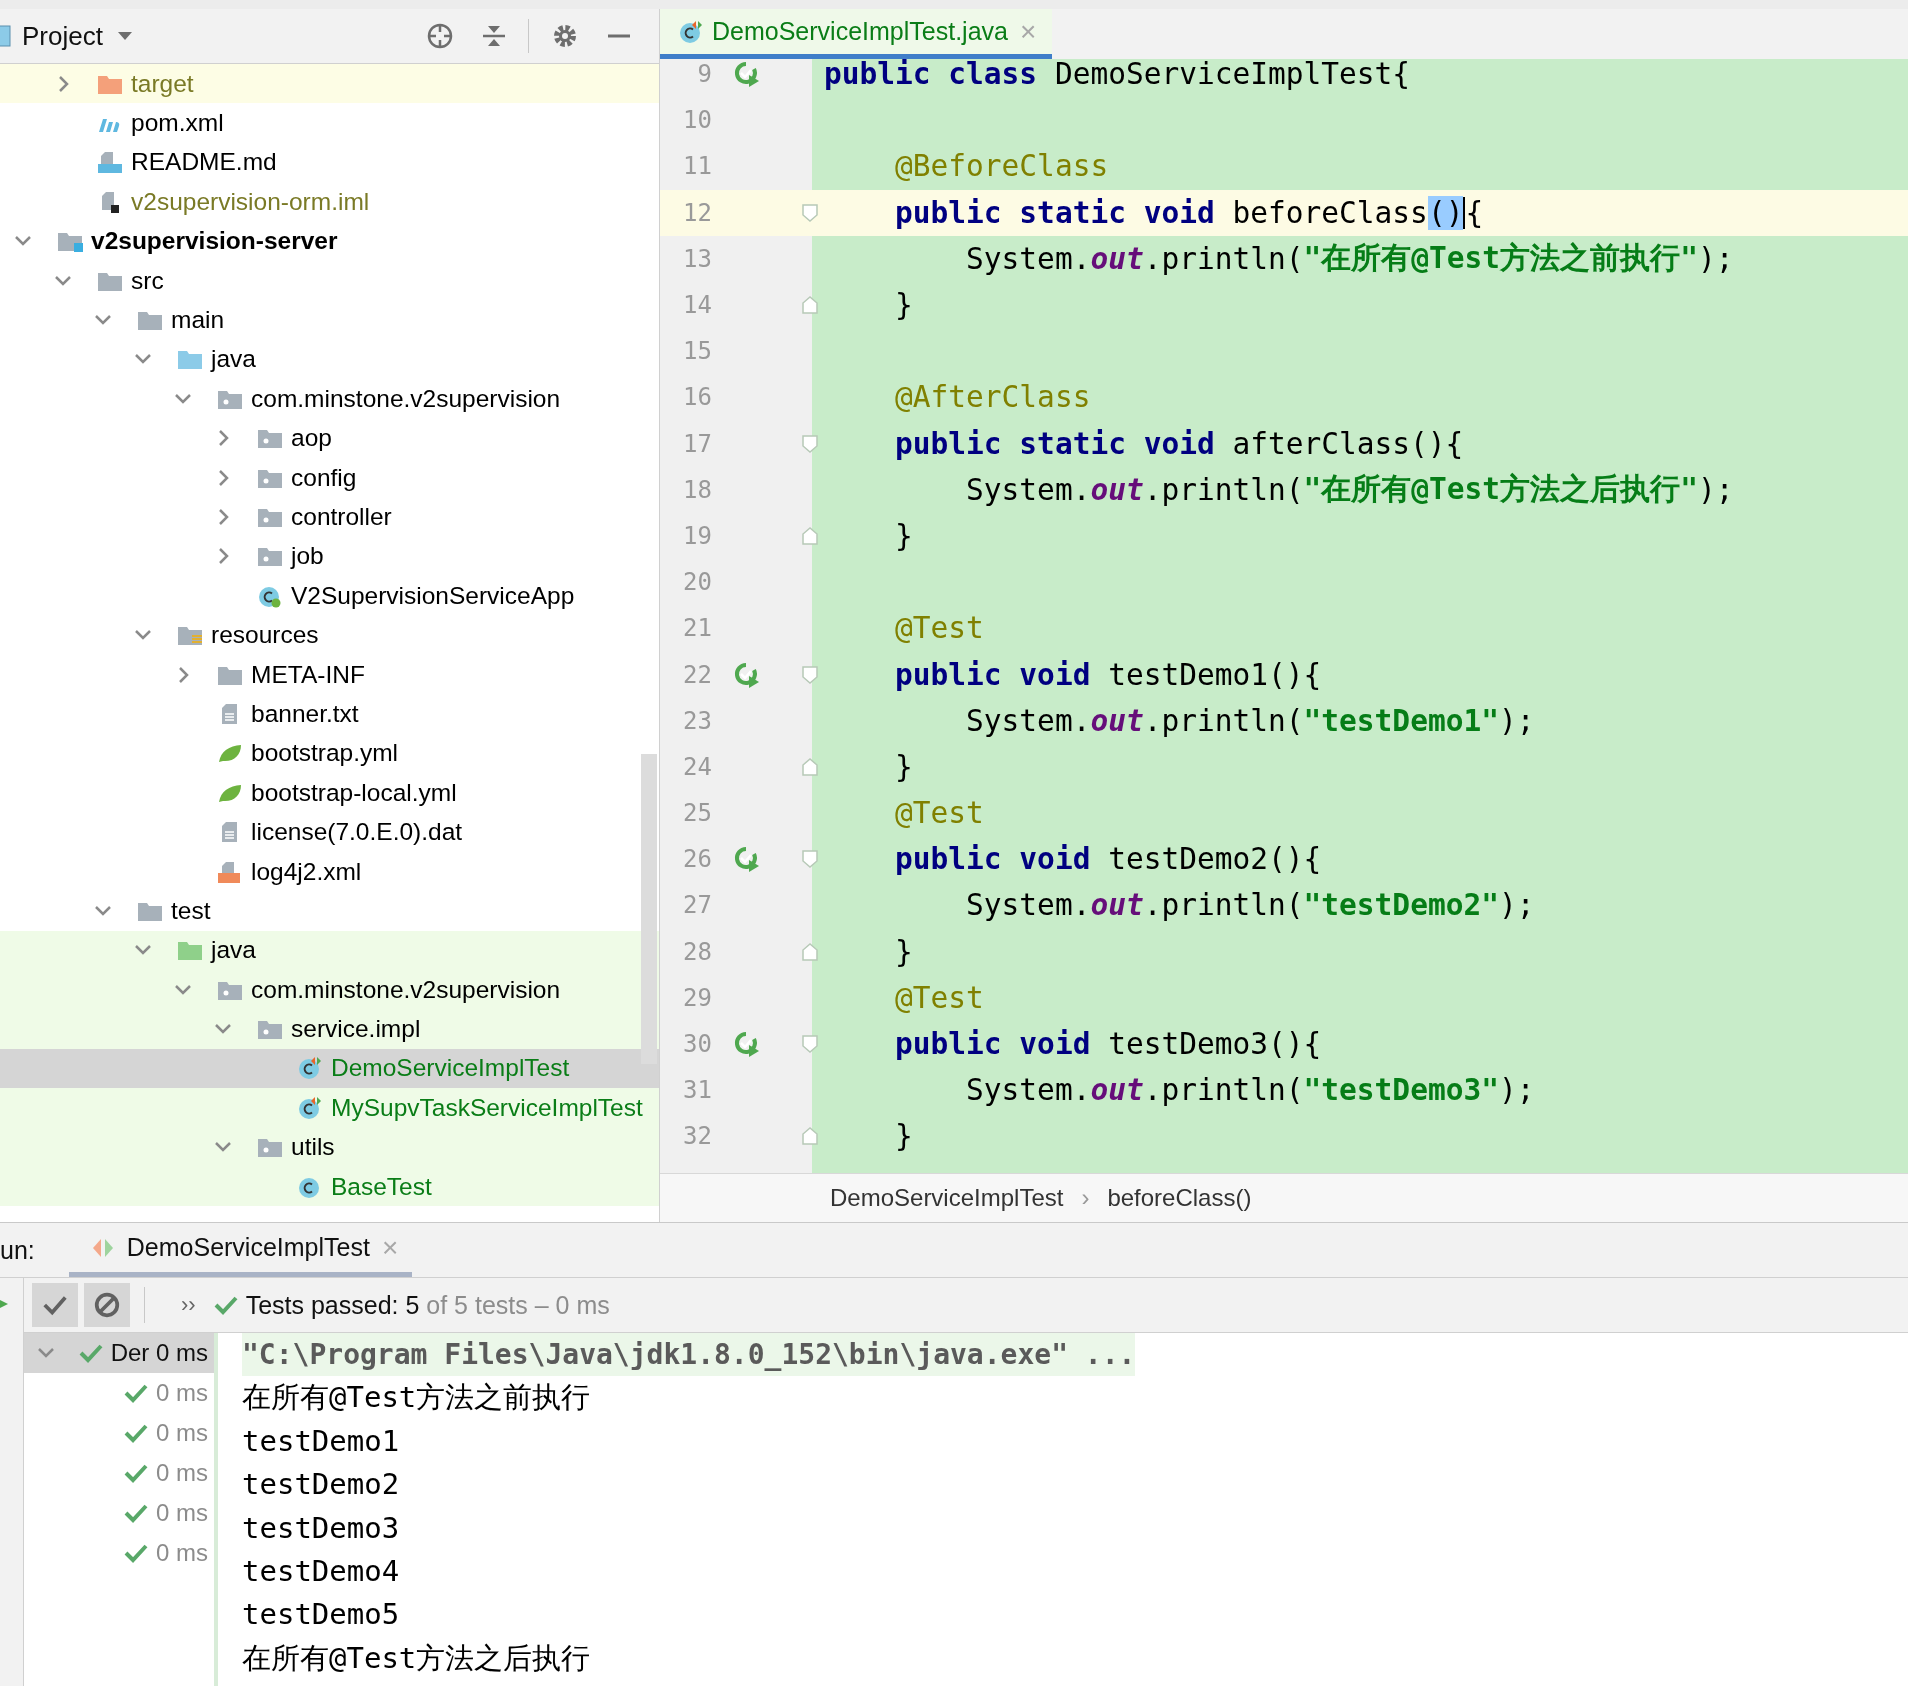 Image resolution: width=1908 pixels, height=1686 pixels. Describe the element at coordinates (329, 202) in the screenshot. I see `tree-item: v2supervision-orm.iml` at that location.